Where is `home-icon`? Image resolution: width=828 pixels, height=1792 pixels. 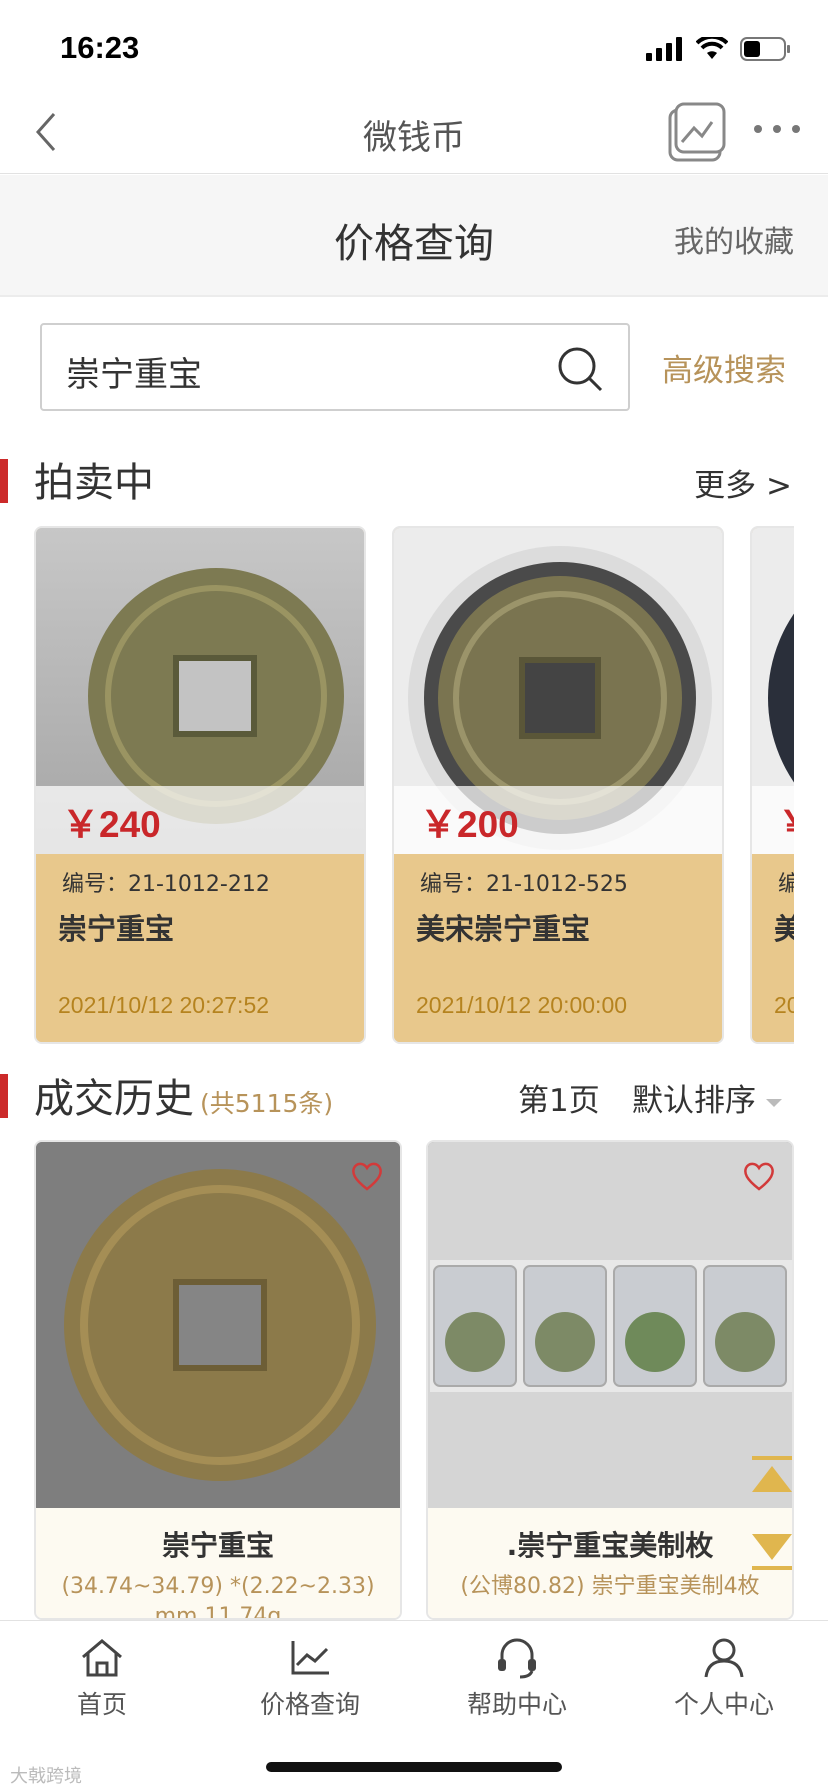
home-icon is located at coordinates (102, 1658).